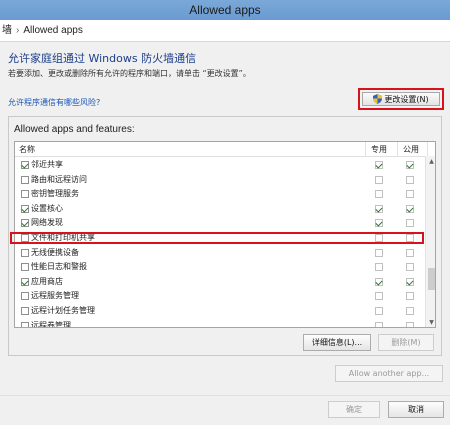 The image size is (450, 425). I want to click on page-title: 允许家庭组通过 Windows 防火墙通信, so click(102, 58).